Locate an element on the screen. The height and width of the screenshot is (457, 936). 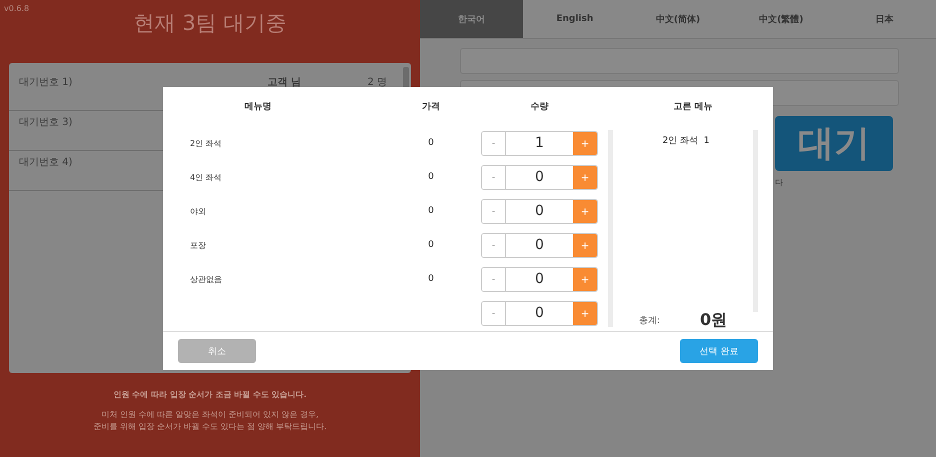
hint-text: 다 is located at coordinates (779, 182).